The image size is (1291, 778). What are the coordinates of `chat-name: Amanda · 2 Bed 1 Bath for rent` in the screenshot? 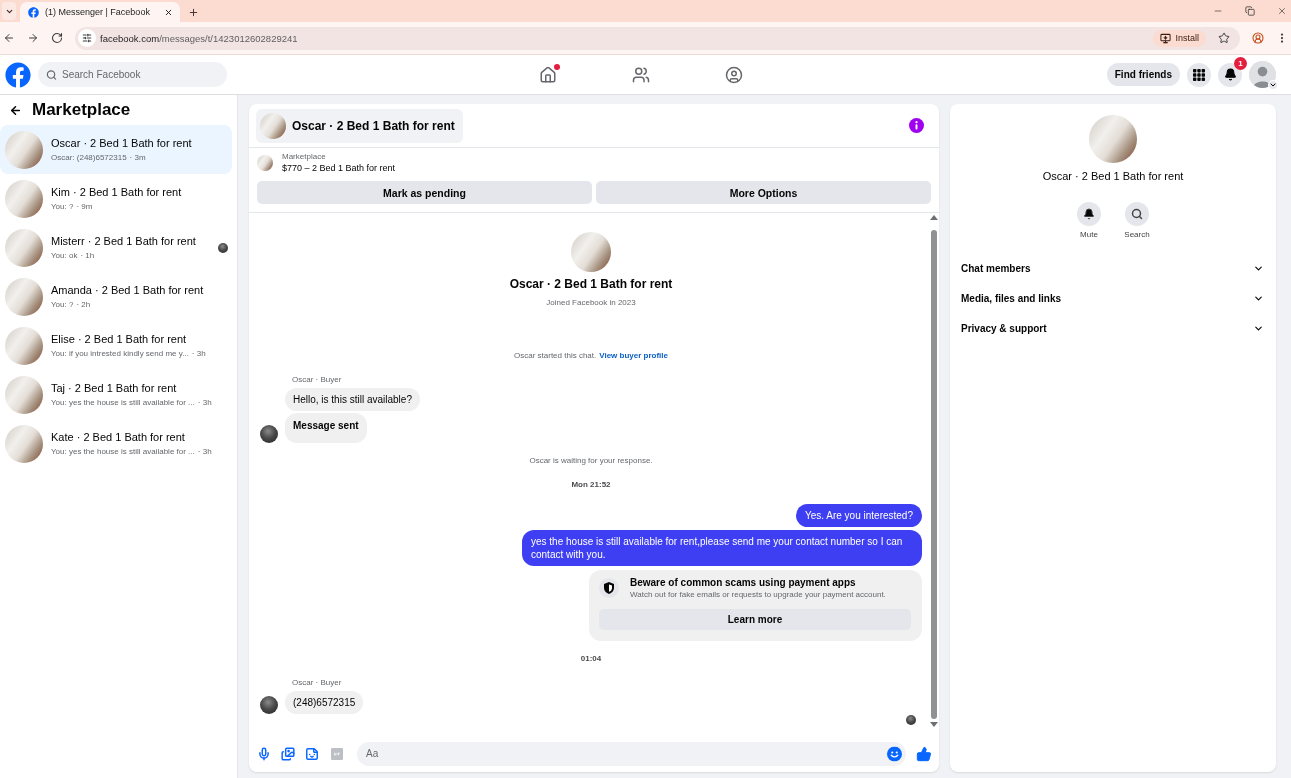 It's located at (127, 289).